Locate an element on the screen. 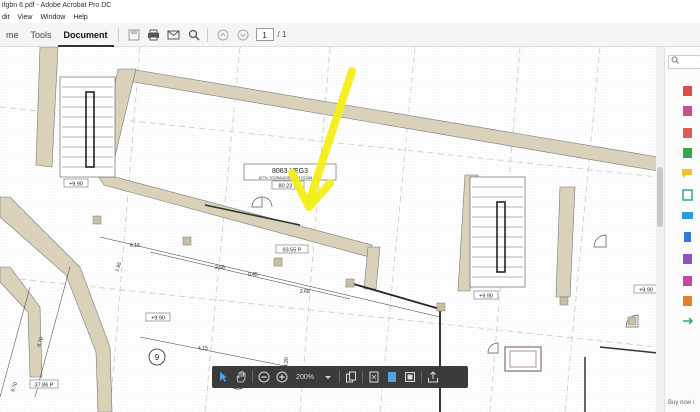  menu-edit: dit is located at coordinates (5, 17).